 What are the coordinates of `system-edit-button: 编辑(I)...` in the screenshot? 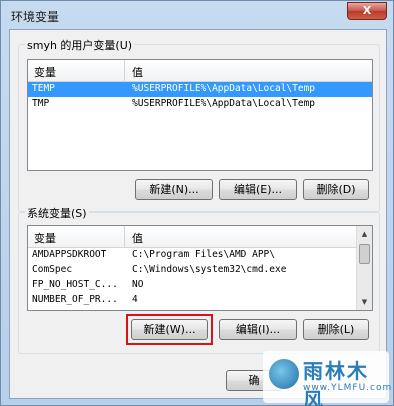 It's located at (258, 329).